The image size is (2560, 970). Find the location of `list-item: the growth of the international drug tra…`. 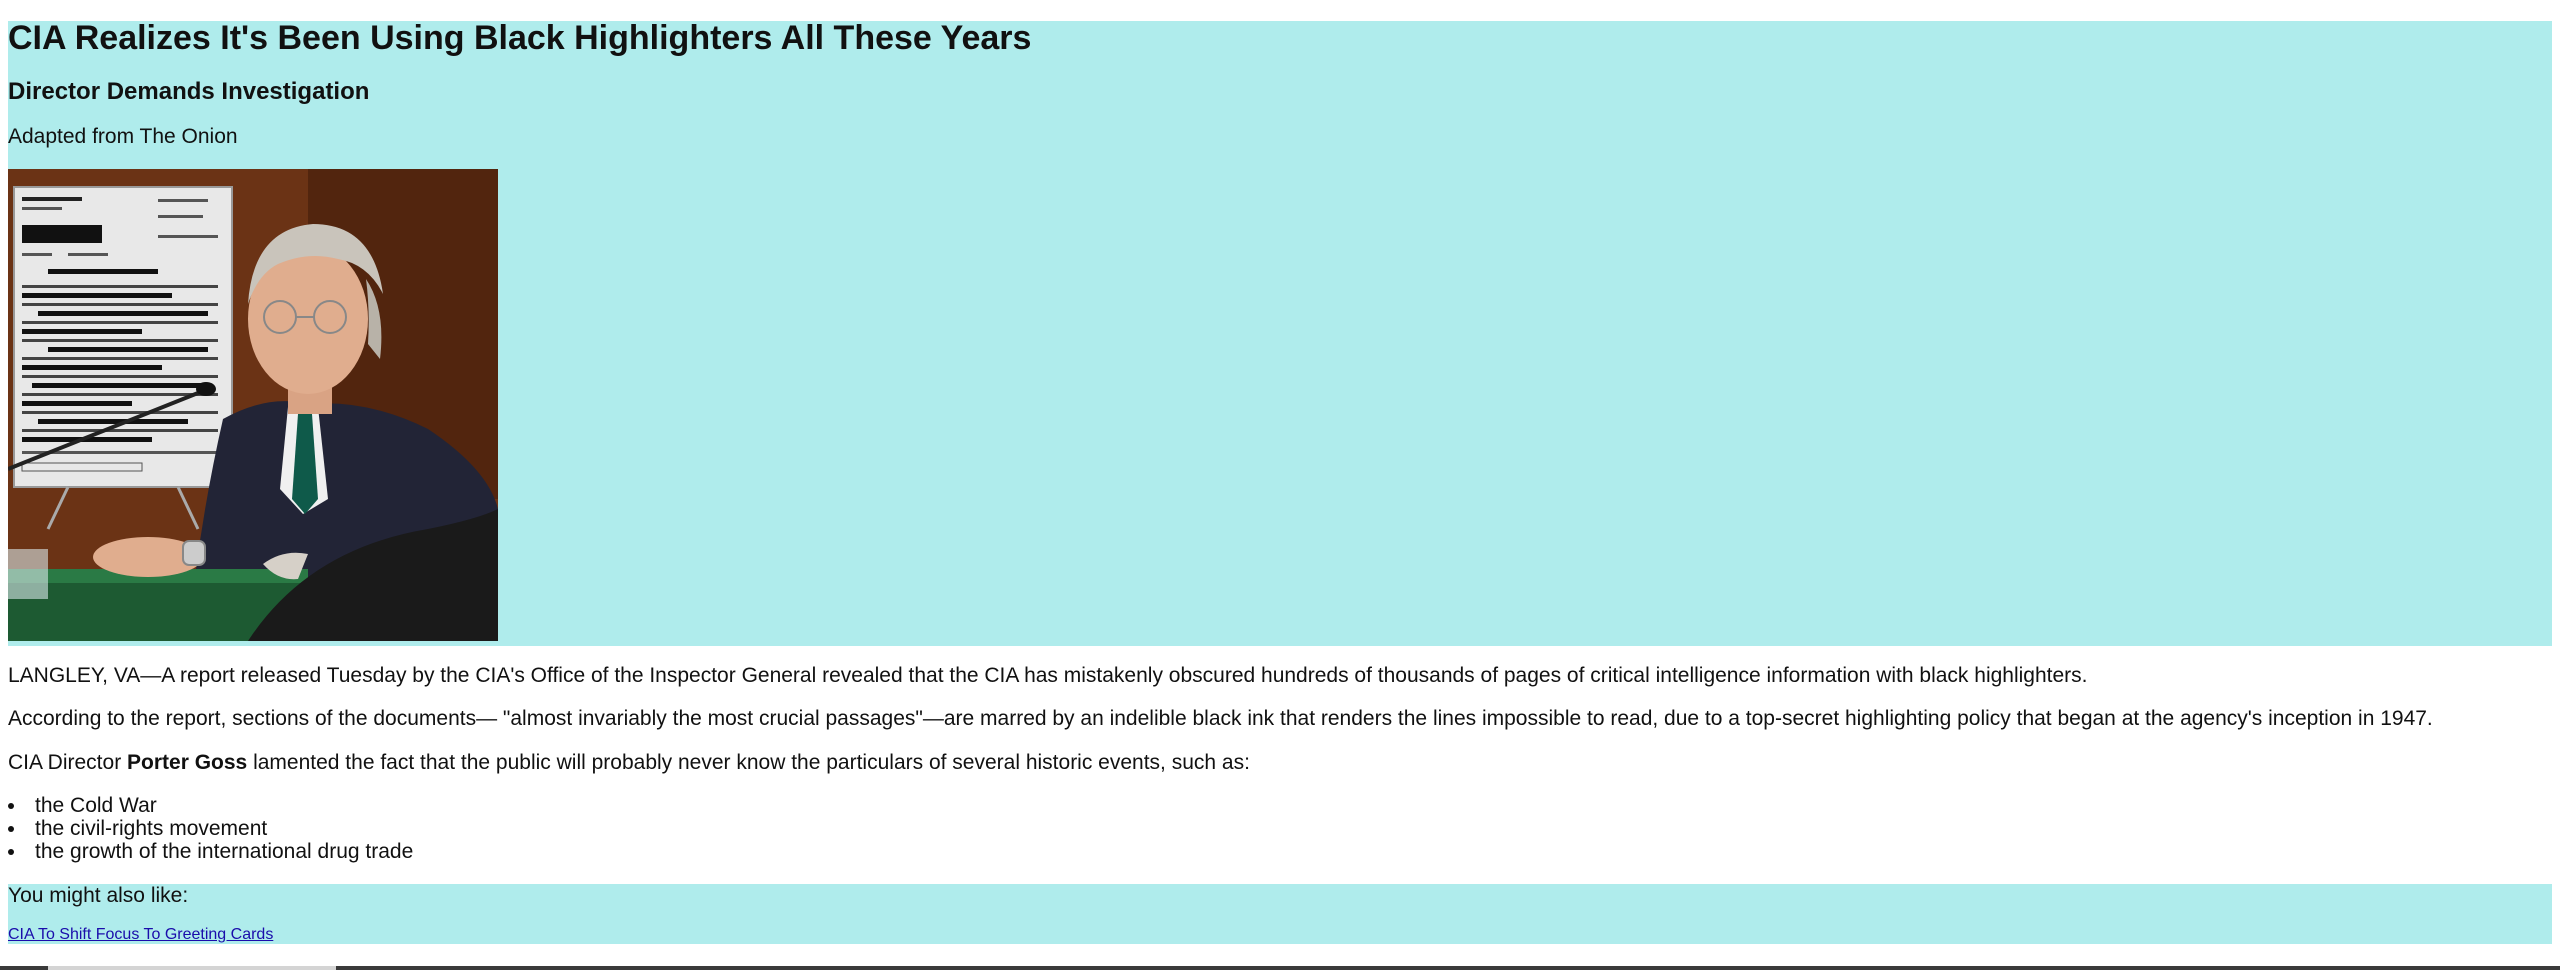

list-item: the growth of the international drug tra… is located at coordinates (210, 851).